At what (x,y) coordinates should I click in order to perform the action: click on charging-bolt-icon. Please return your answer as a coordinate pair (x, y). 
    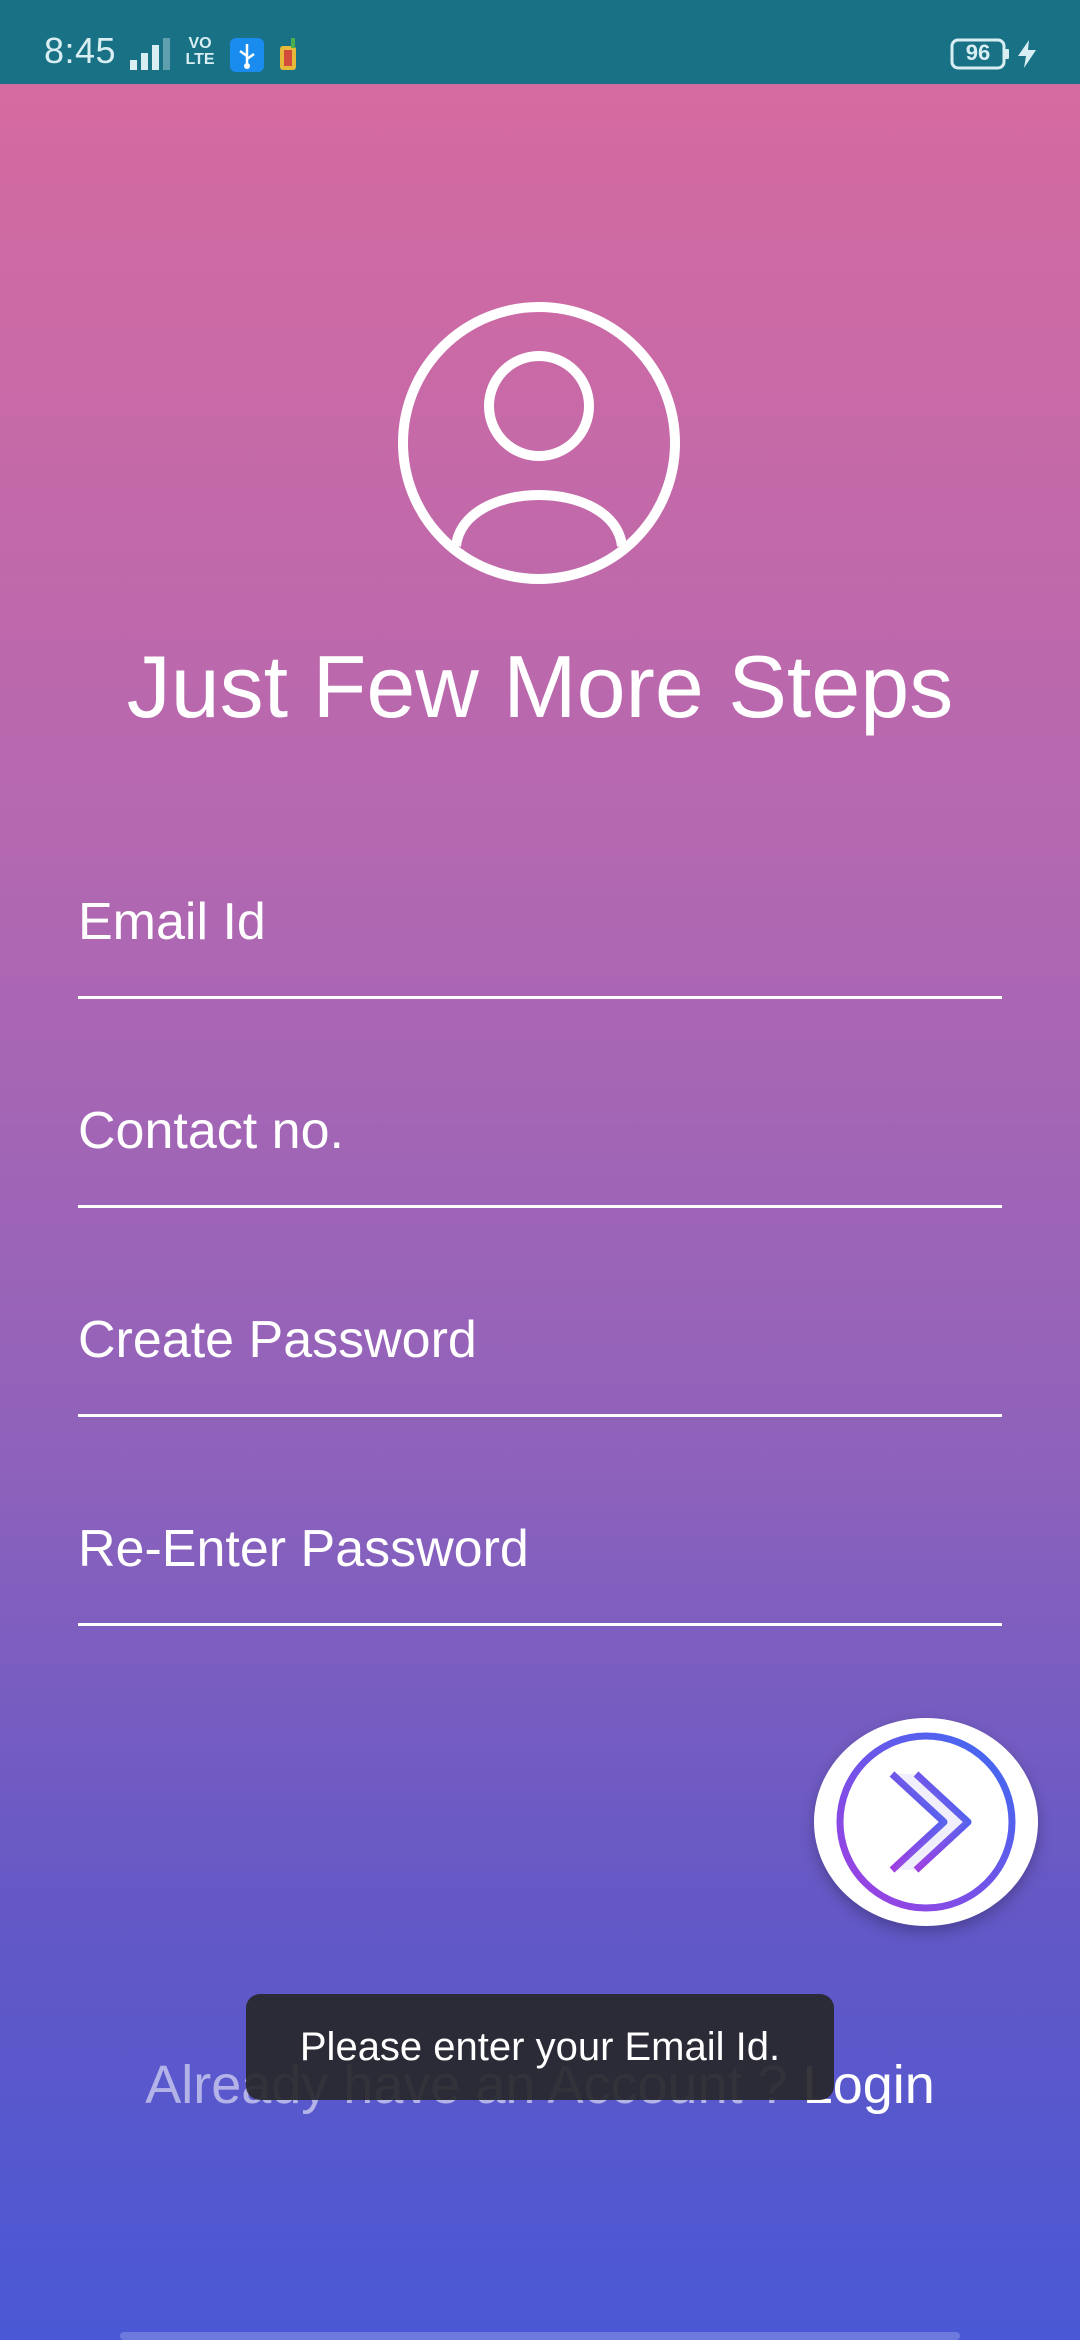
    Looking at the image, I should click on (1027, 54).